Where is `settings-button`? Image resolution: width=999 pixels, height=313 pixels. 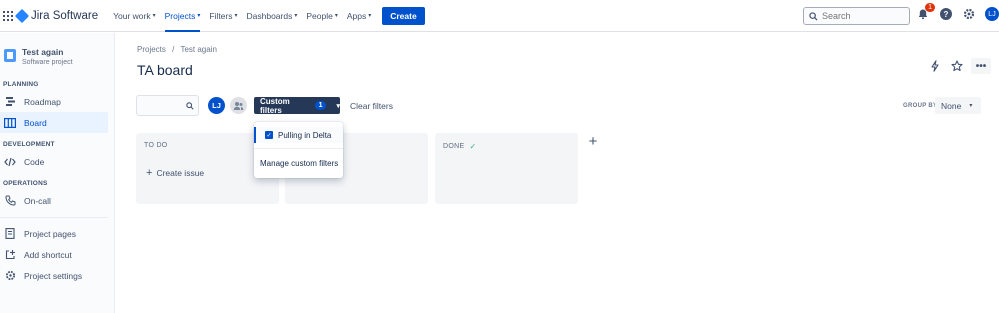
settings-button is located at coordinates (969, 14).